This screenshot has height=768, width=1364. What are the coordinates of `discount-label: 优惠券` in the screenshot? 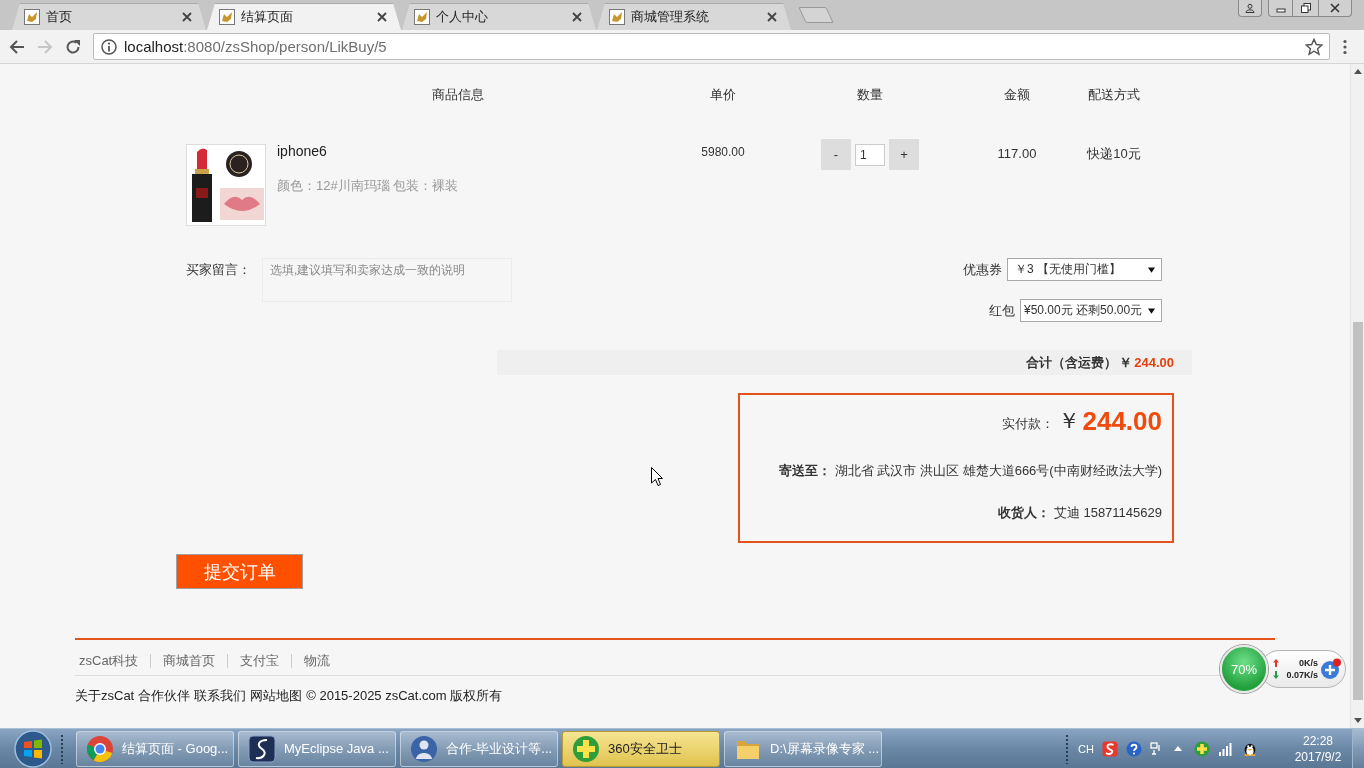 It's located at (982, 270).